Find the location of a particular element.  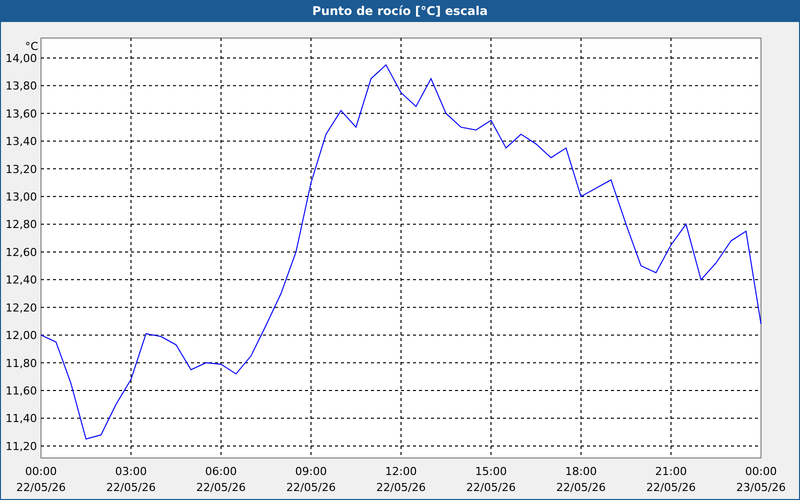

y-tick-label: 12,20 is located at coordinates (21, 307).